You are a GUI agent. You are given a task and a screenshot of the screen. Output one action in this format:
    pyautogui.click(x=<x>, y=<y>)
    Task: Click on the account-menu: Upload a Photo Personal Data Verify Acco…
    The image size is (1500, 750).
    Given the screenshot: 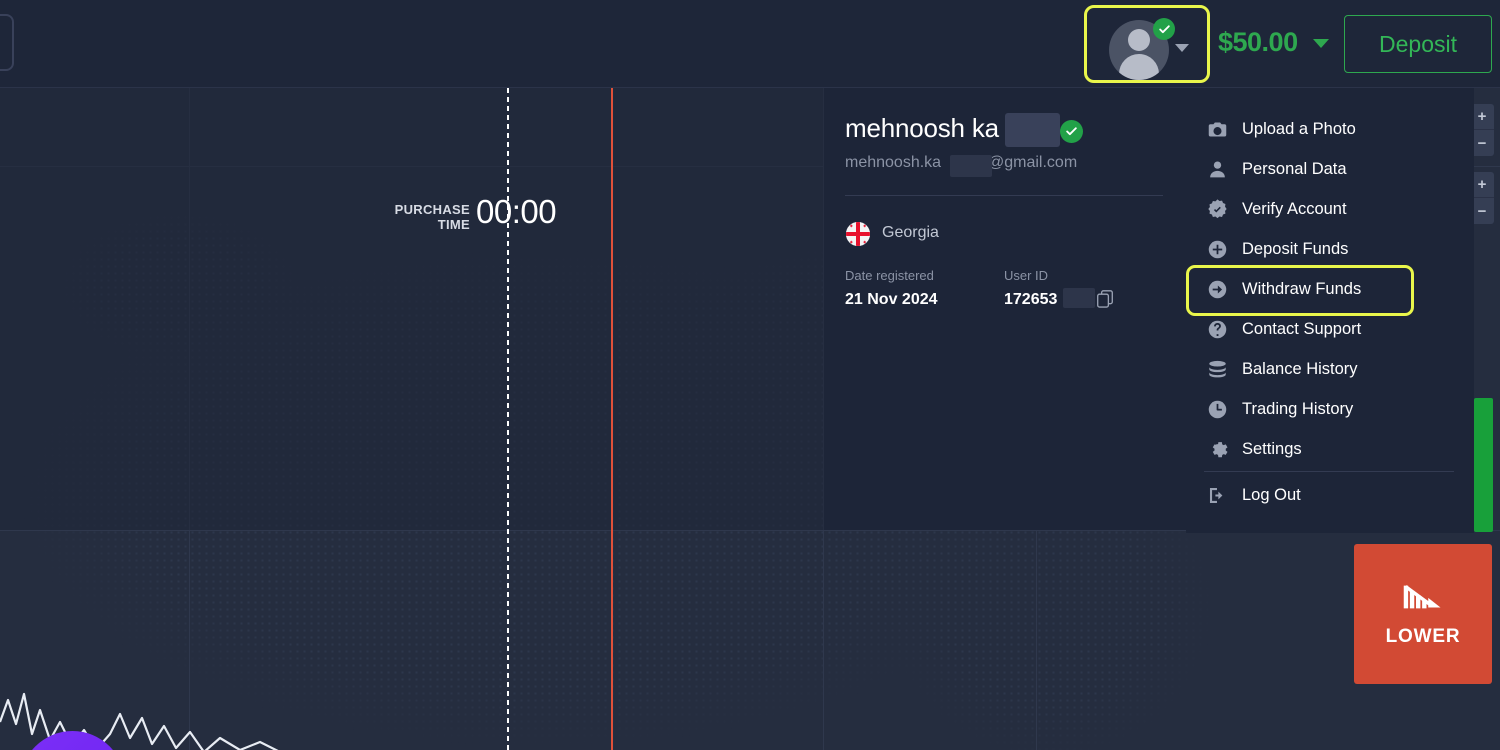 What is the action you would take?
    pyautogui.click(x=1330, y=310)
    